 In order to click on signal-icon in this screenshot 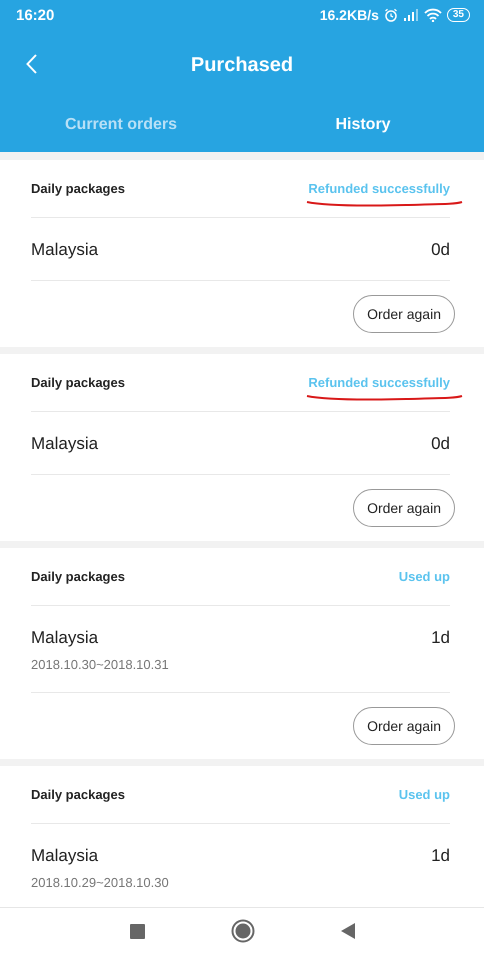, I will do `click(410, 15)`.